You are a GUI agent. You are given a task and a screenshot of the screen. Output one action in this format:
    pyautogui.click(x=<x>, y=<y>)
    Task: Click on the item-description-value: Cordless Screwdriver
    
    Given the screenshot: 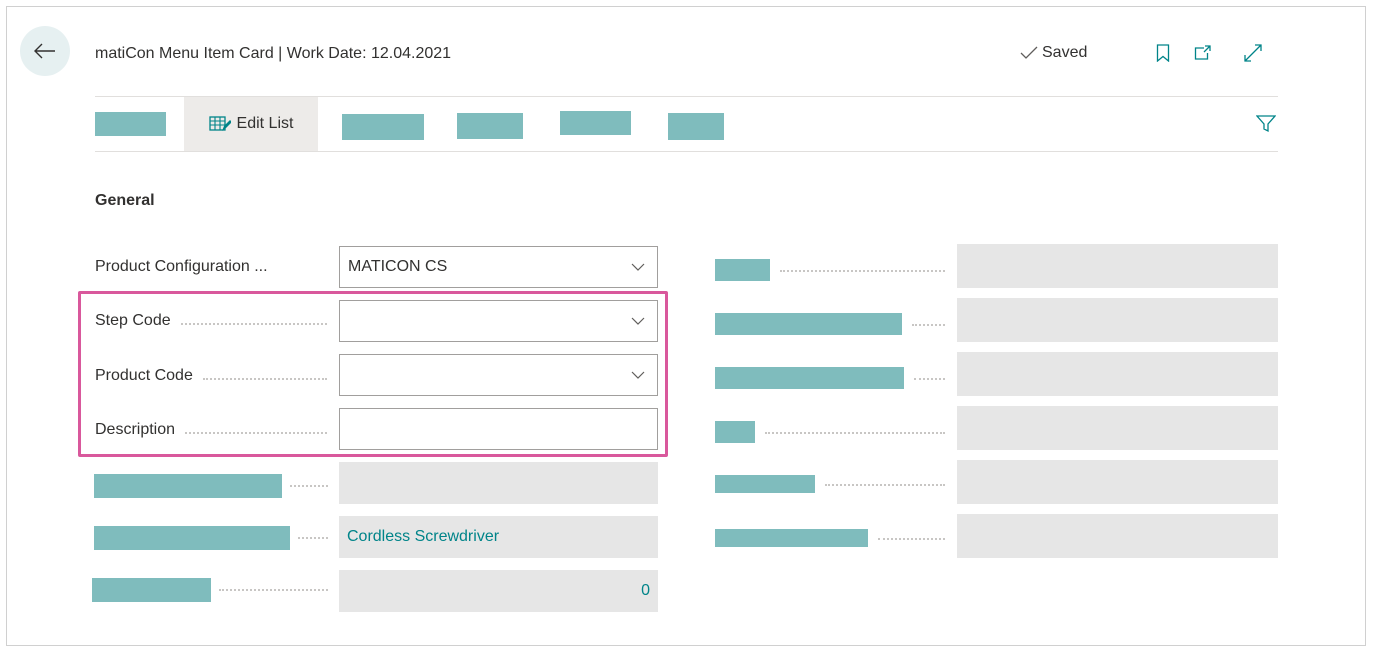 What is the action you would take?
    pyautogui.click(x=423, y=537)
    